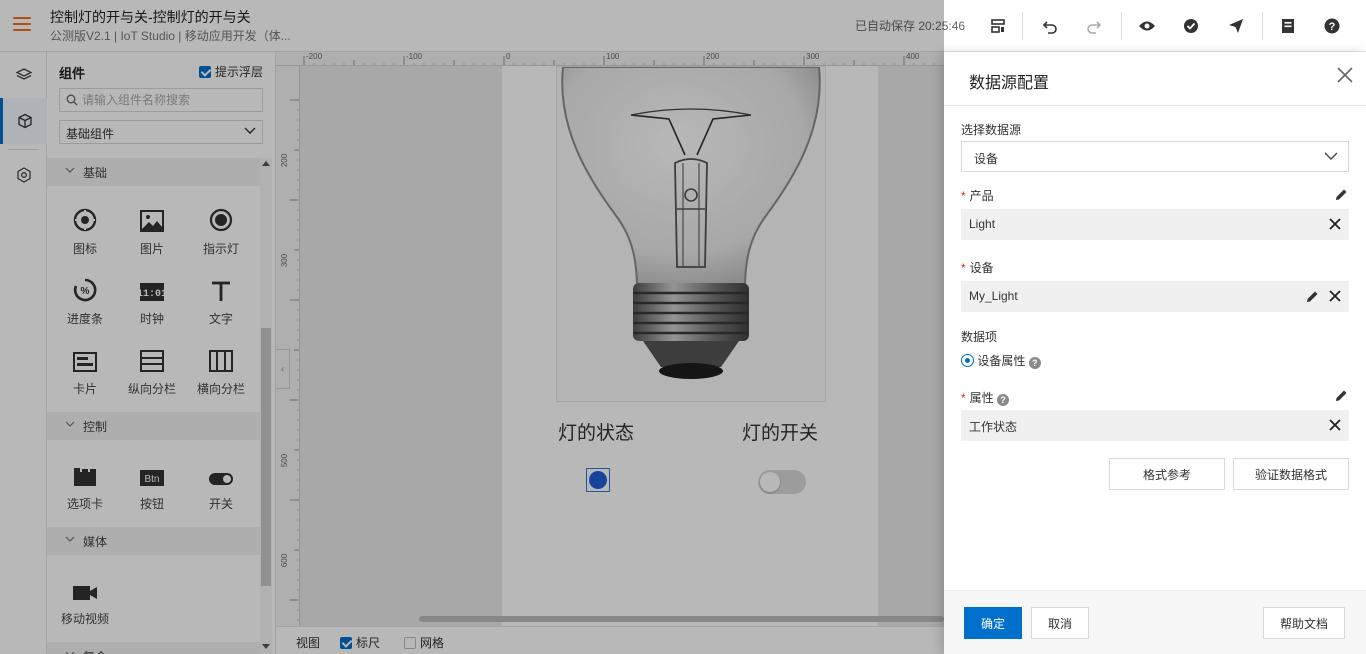 The image size is (1366, 654). I want to click on component-tabs: 选项卡, so click(85, 488).